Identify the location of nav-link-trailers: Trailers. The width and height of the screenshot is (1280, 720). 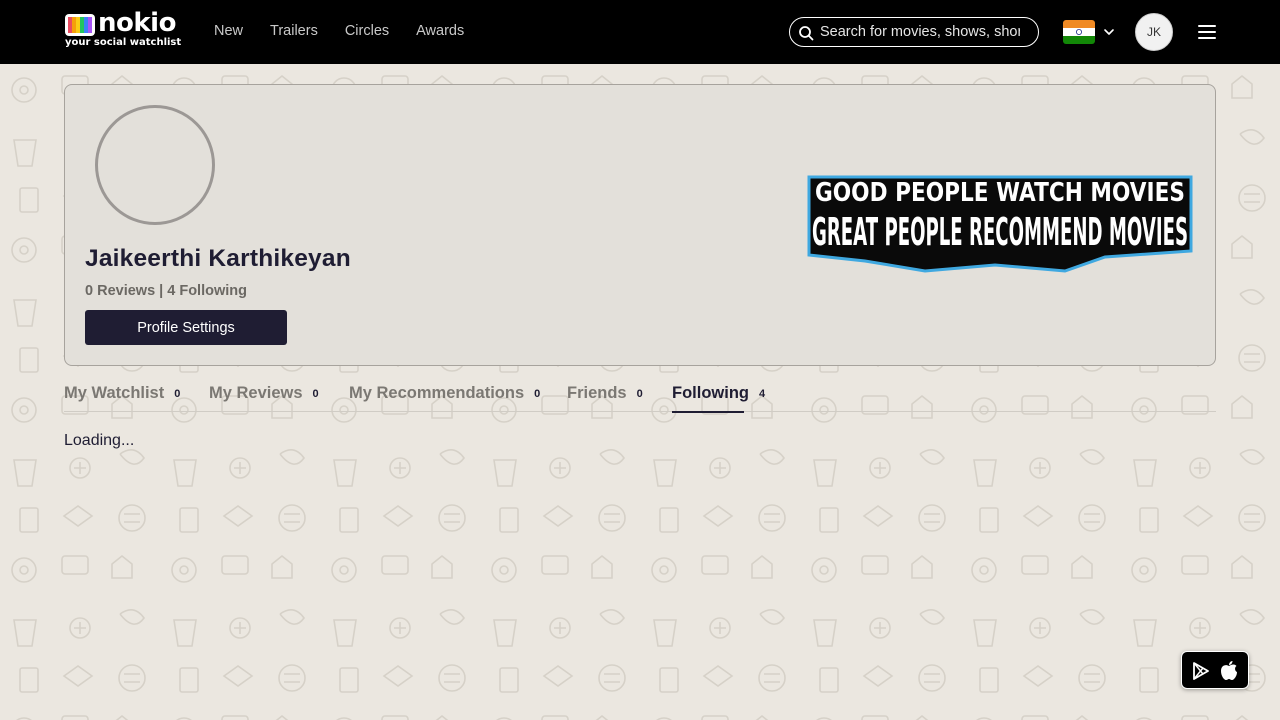
(294, 31).